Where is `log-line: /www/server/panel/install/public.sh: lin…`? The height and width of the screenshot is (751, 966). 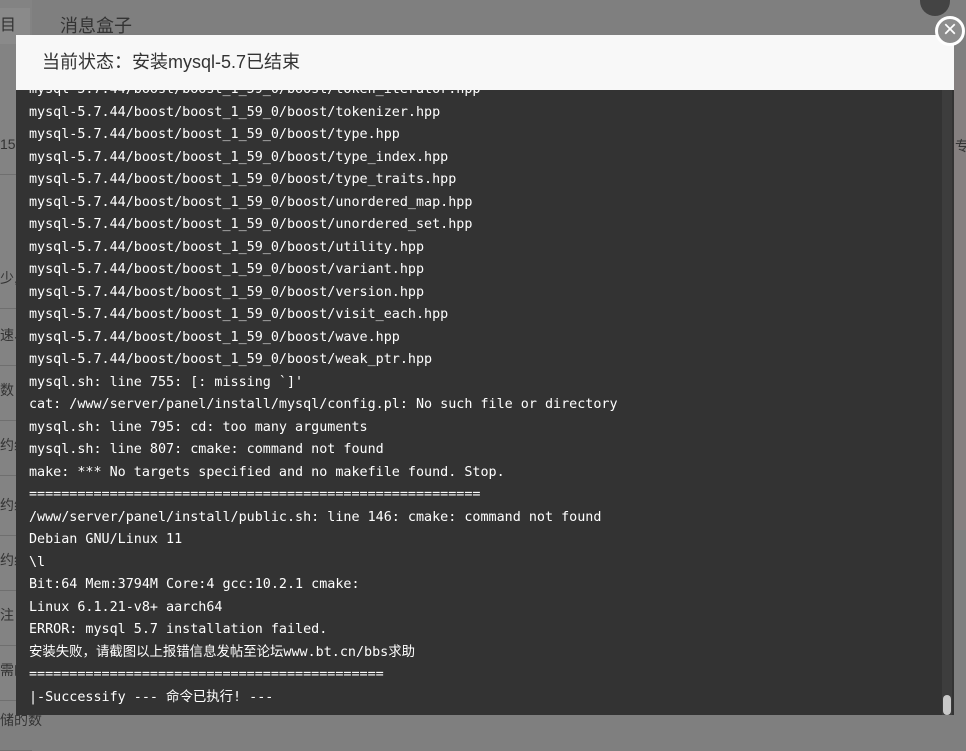
log-line: /www/server/panel/install/public.sh: lin… is located at coordinates (315, 517).